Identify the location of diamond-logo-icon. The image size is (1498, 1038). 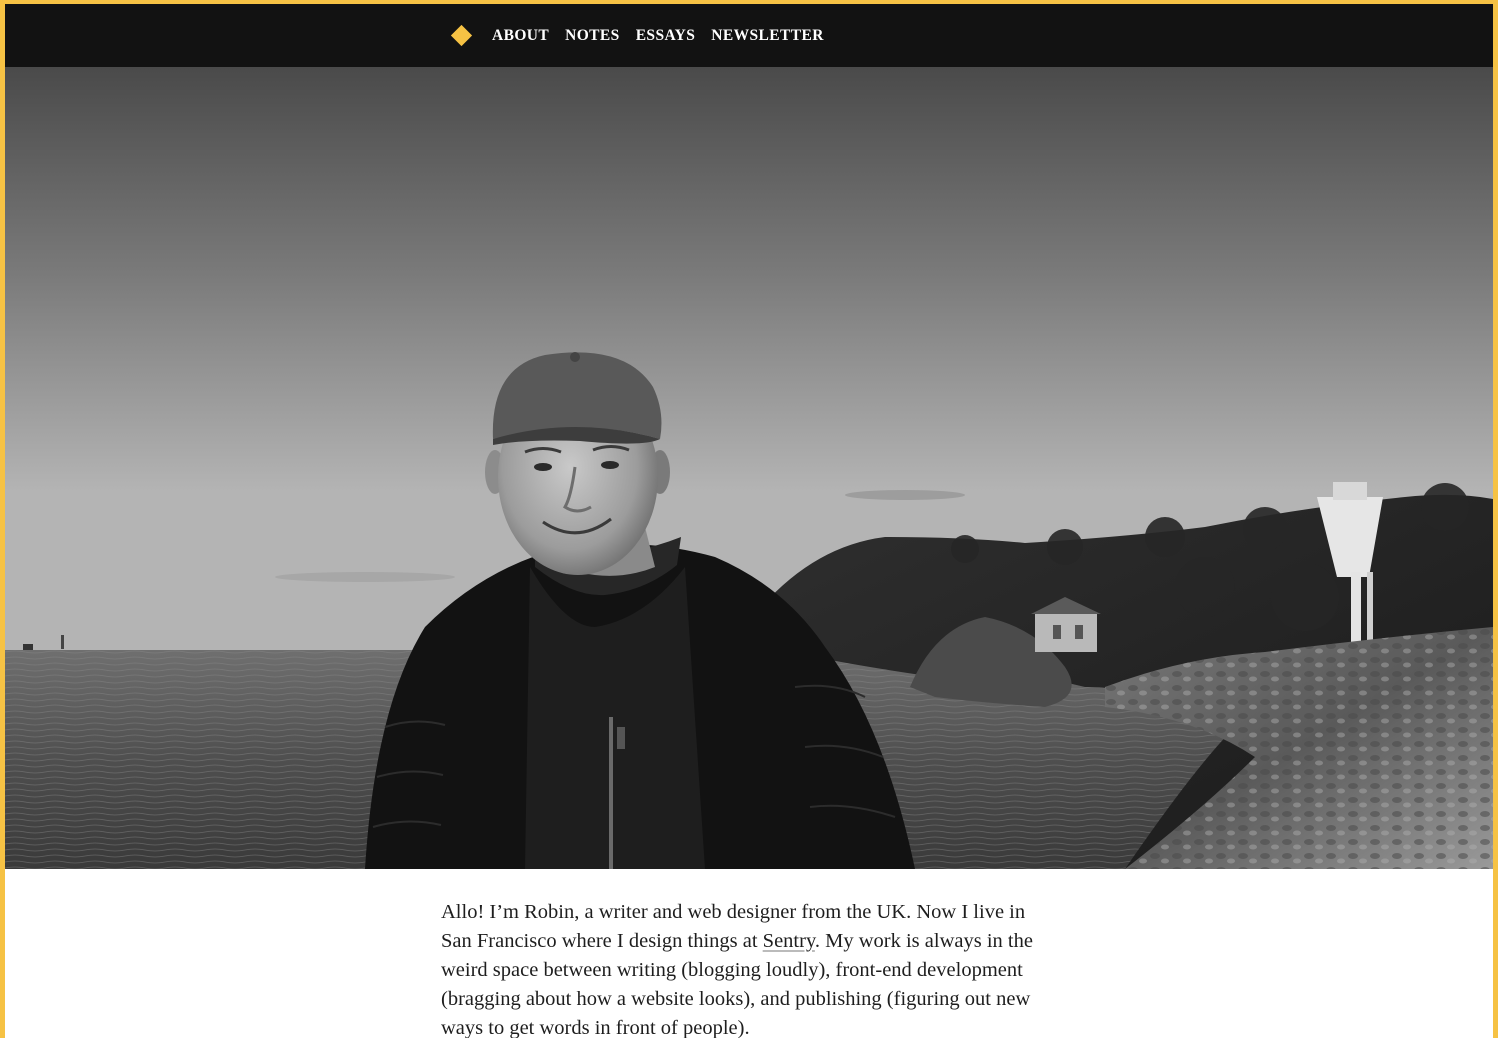
(461, 35).